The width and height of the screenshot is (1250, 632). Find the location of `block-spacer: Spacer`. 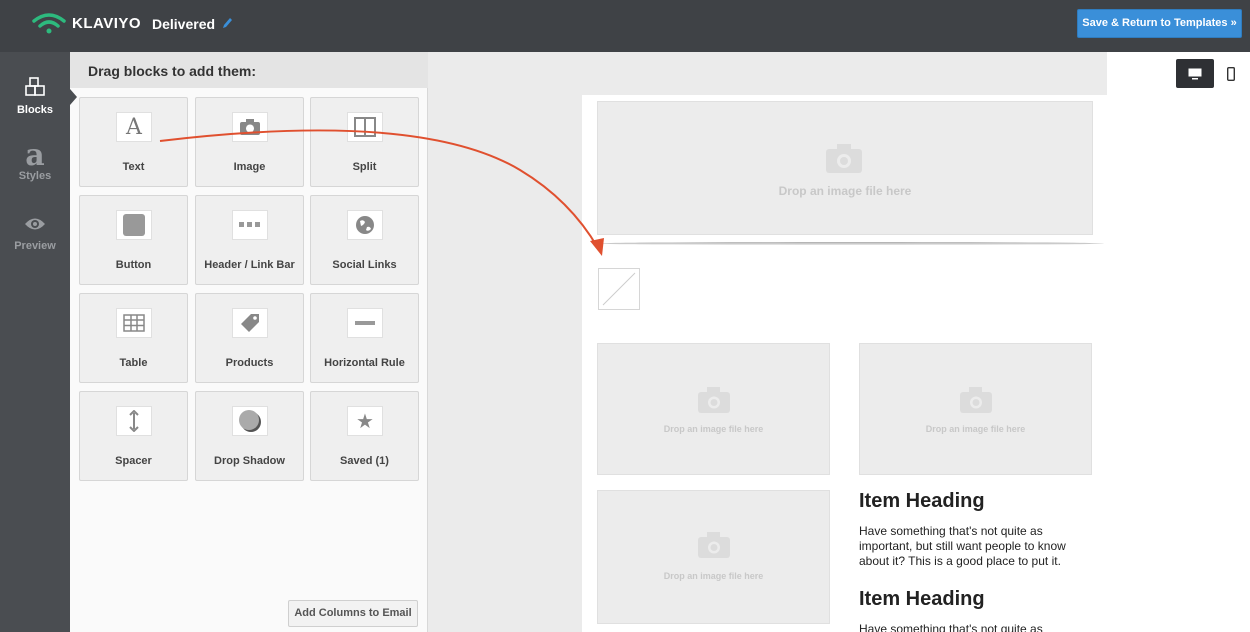

block-spacer: Spacer is located at coordinates (133, 436).